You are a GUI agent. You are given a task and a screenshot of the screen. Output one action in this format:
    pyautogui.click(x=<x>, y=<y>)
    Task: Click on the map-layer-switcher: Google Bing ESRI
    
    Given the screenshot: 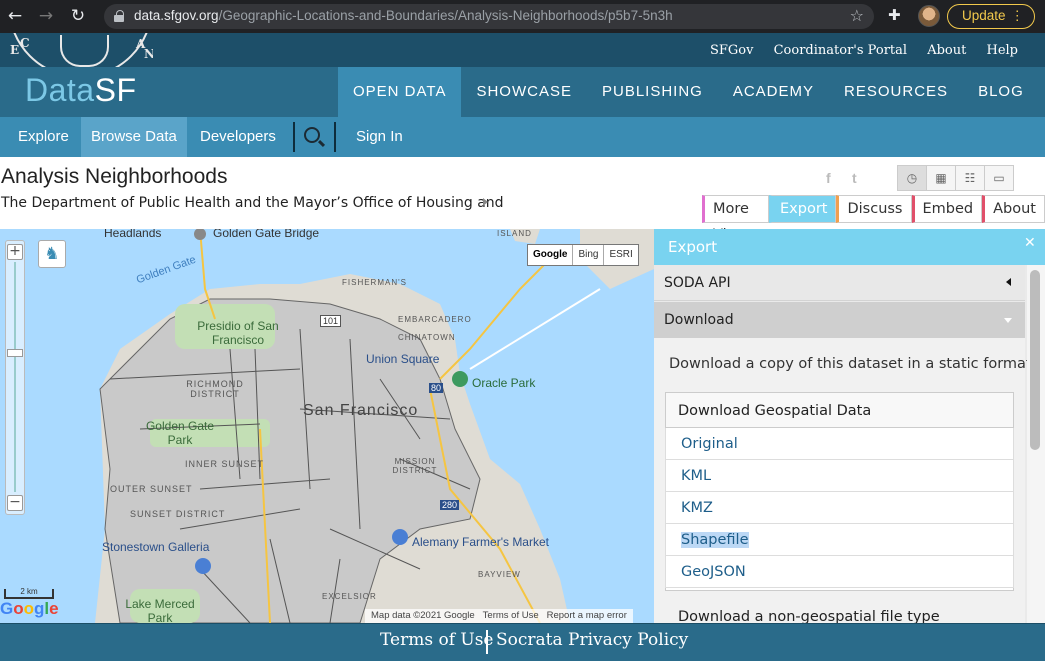 What is the action you would take?
    pyautogui.click(x=583, y=255)
    